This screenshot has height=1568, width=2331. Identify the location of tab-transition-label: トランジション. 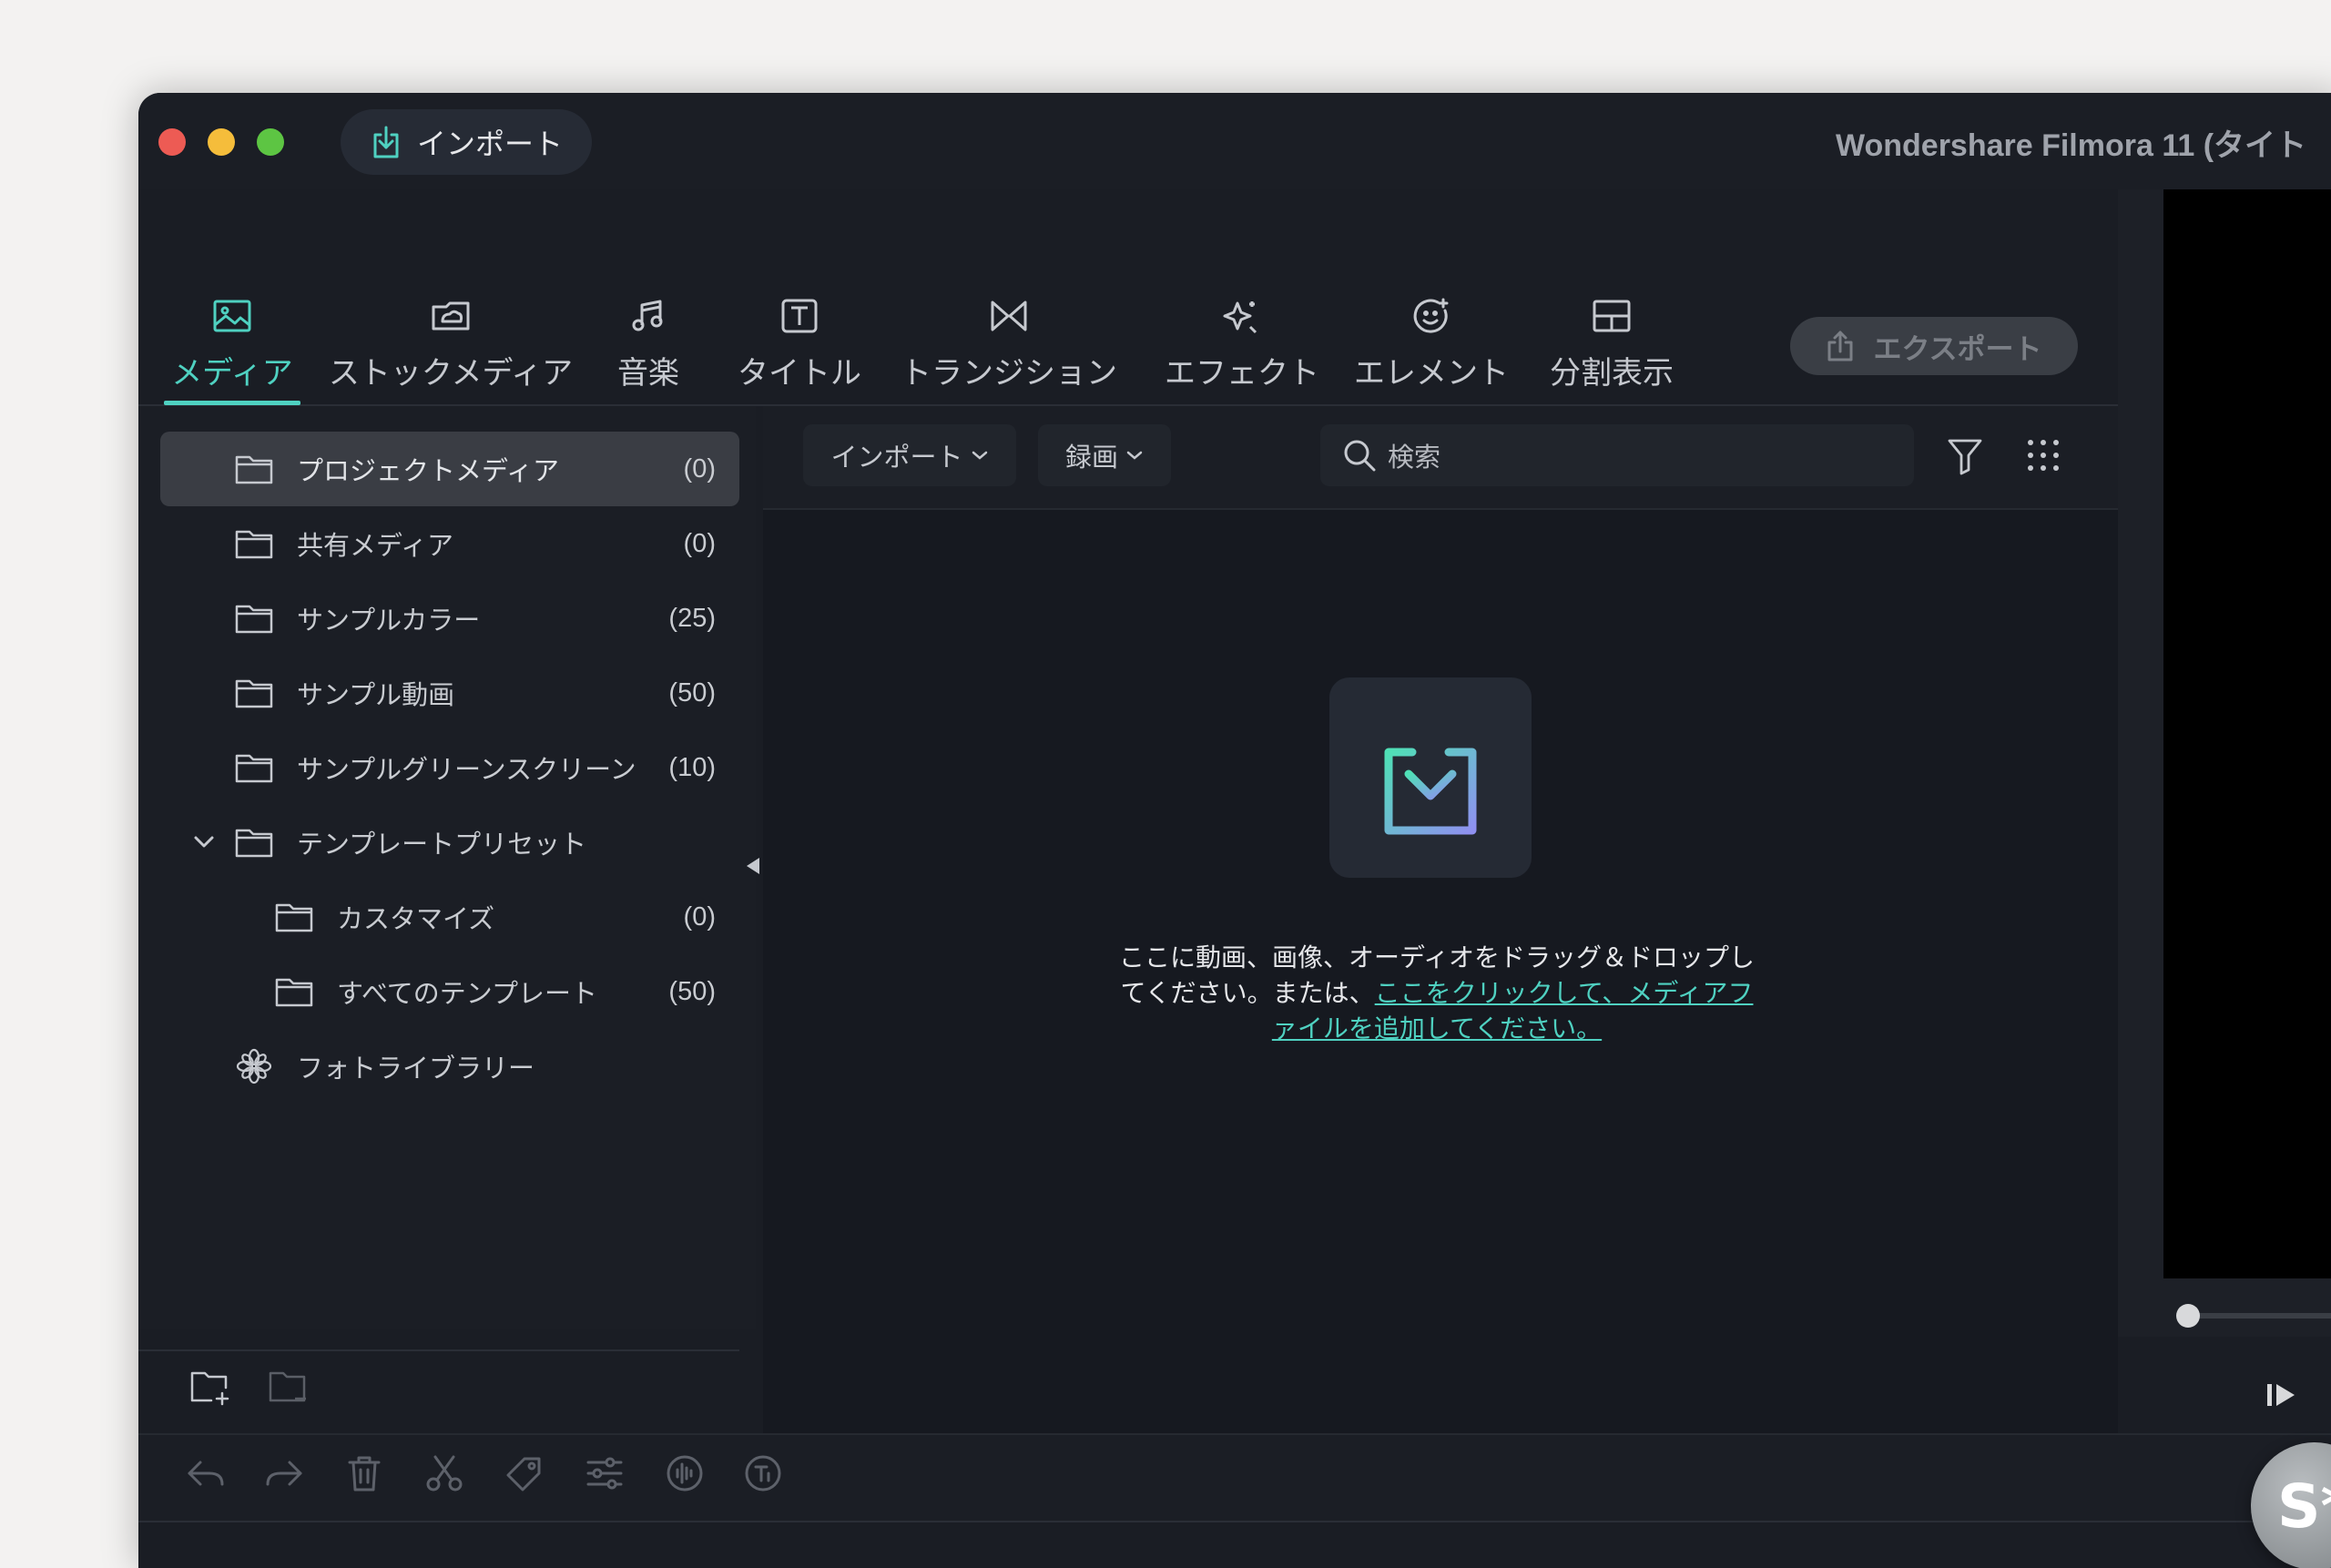
(1009, 373).